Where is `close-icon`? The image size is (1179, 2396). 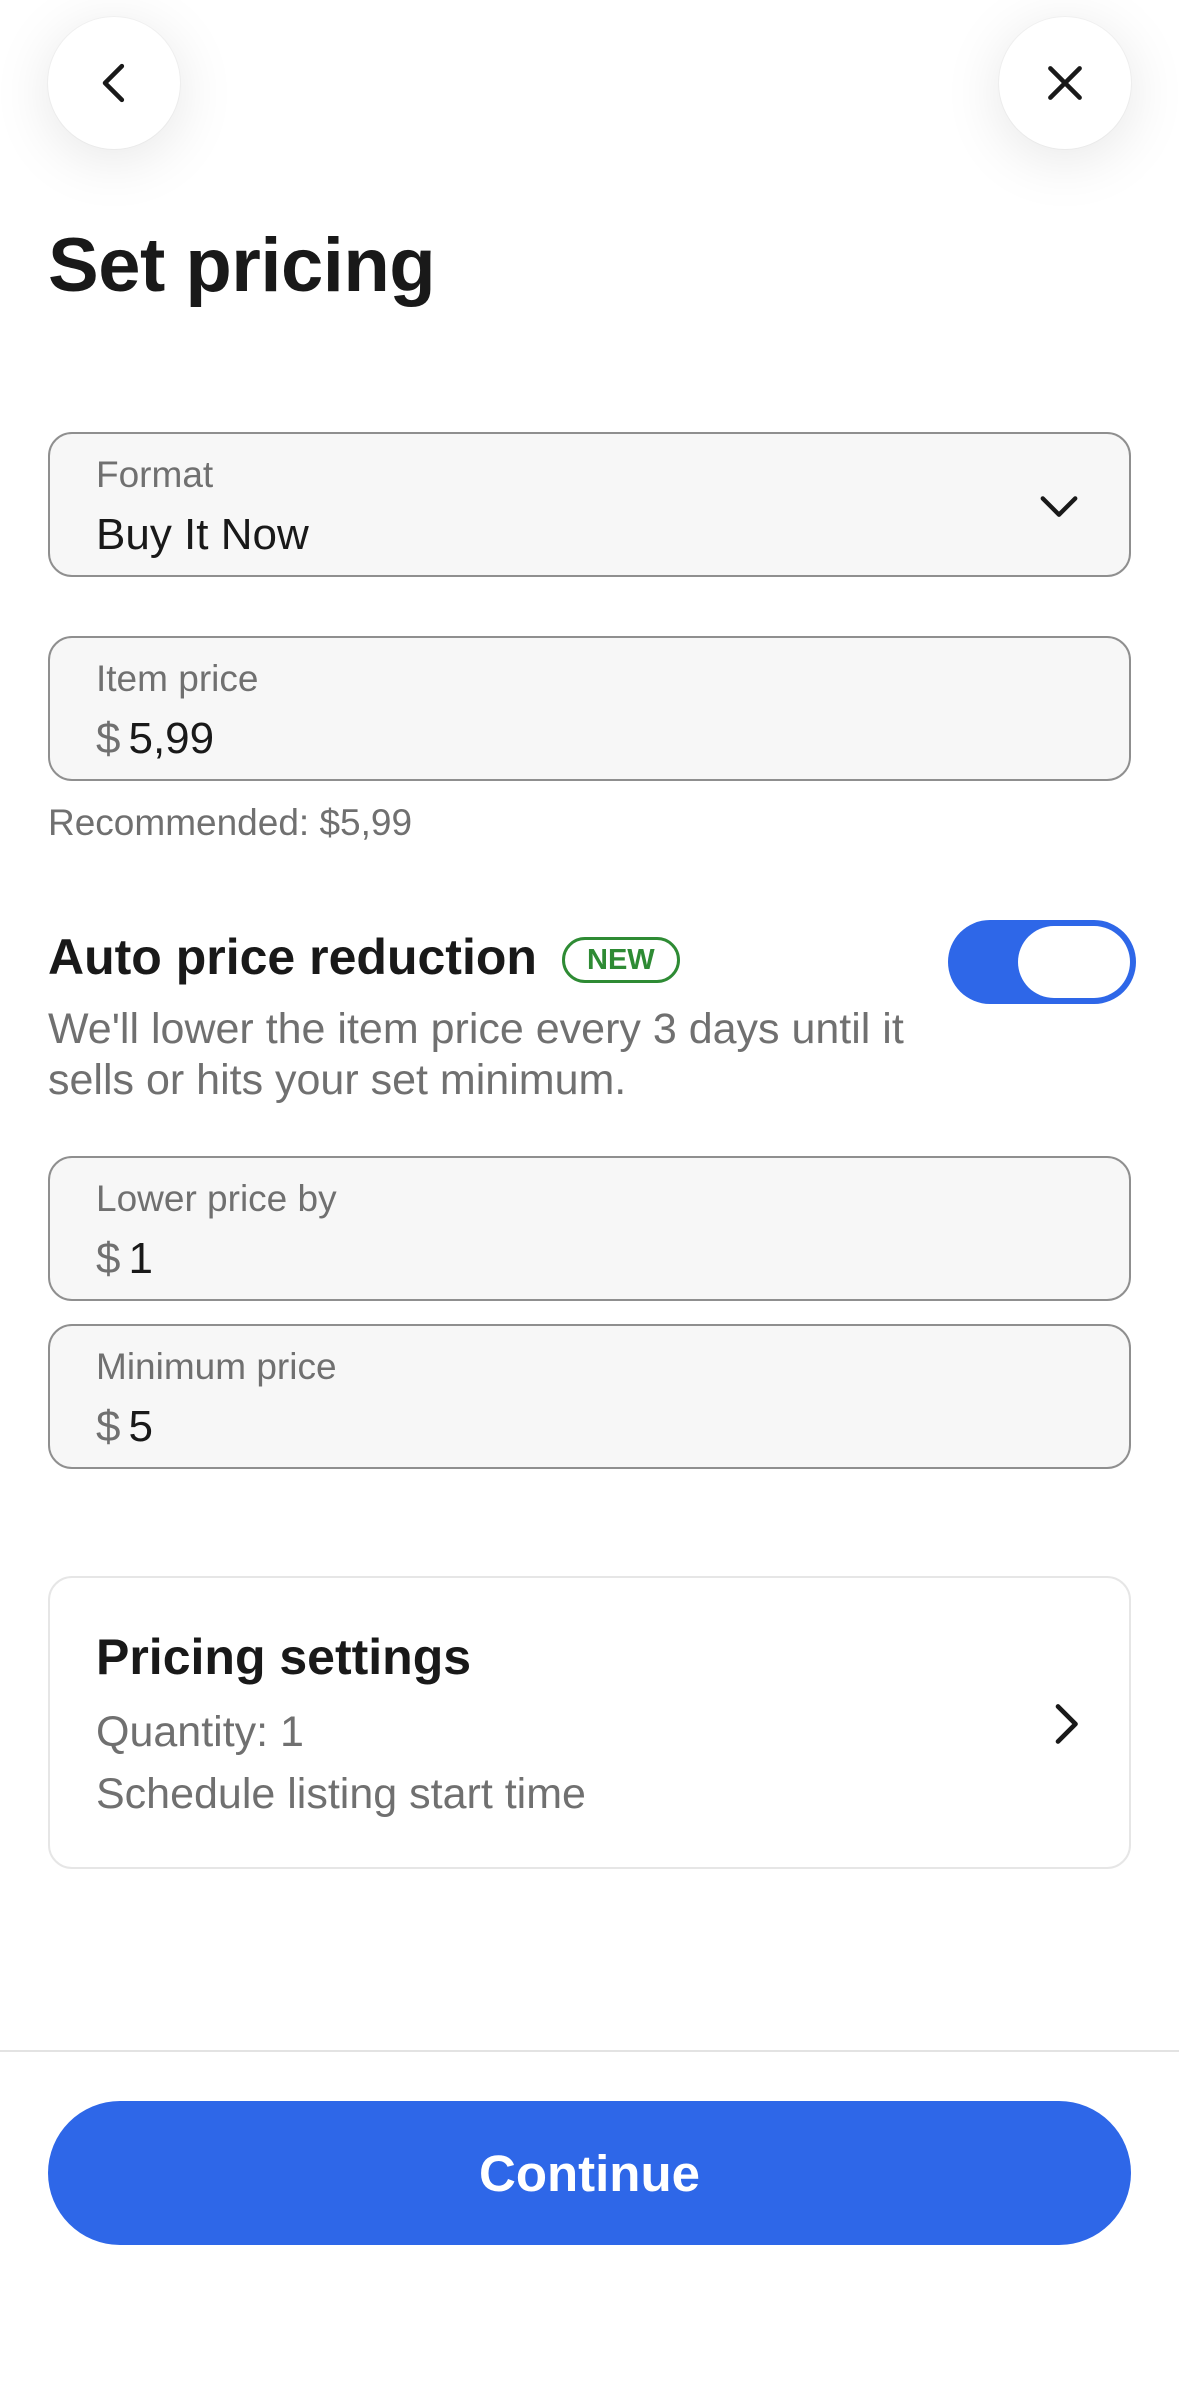
close-icon is located at coordinates (1065, 83).